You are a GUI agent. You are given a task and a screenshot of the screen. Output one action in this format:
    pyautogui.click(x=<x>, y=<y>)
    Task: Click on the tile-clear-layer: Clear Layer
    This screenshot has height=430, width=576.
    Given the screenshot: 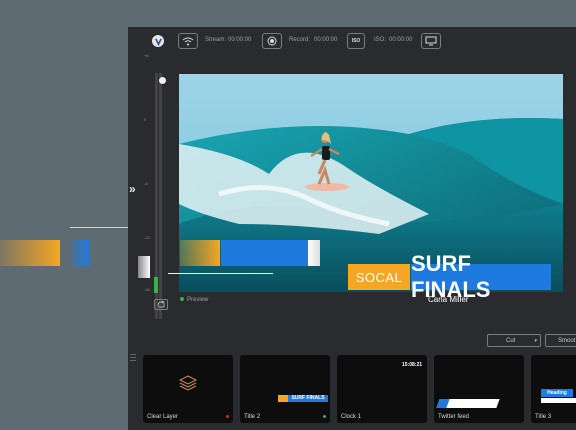 What is the action you would take?
    pyautogui.click(x=188, y=389)
    